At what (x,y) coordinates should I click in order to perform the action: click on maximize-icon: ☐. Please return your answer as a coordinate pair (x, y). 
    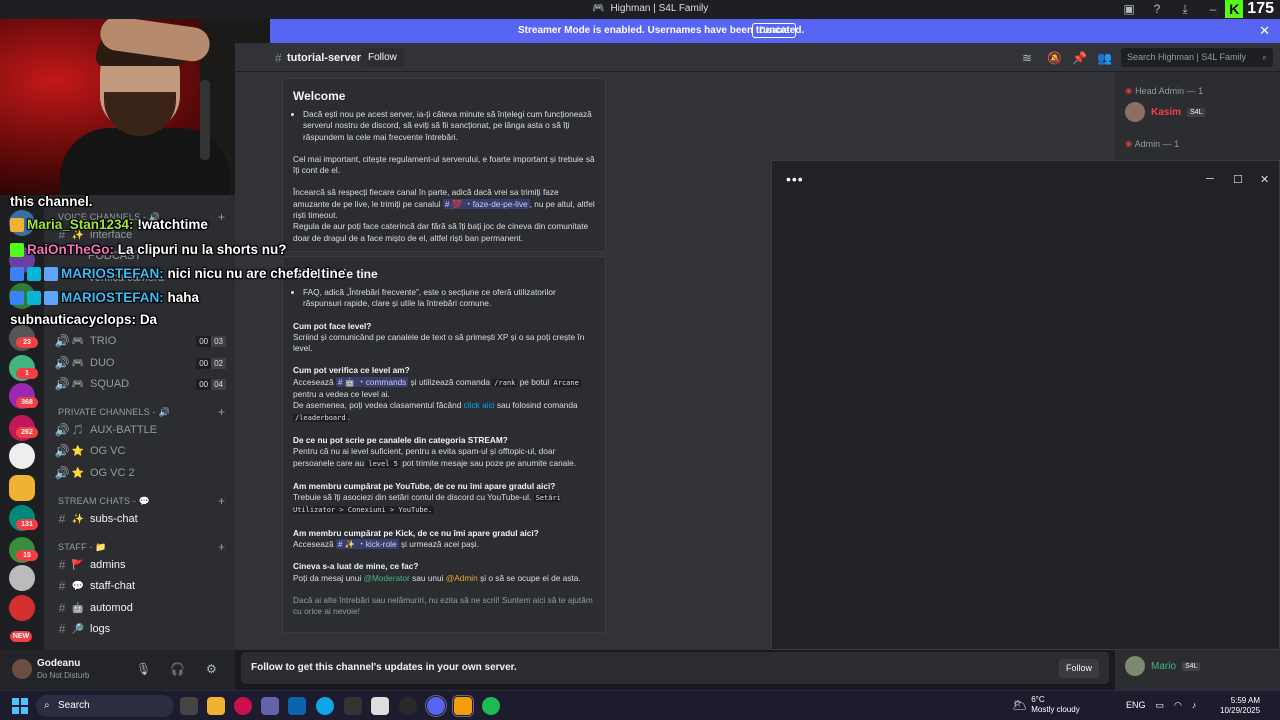
    Looking at the image, I should click on (1238, 179).